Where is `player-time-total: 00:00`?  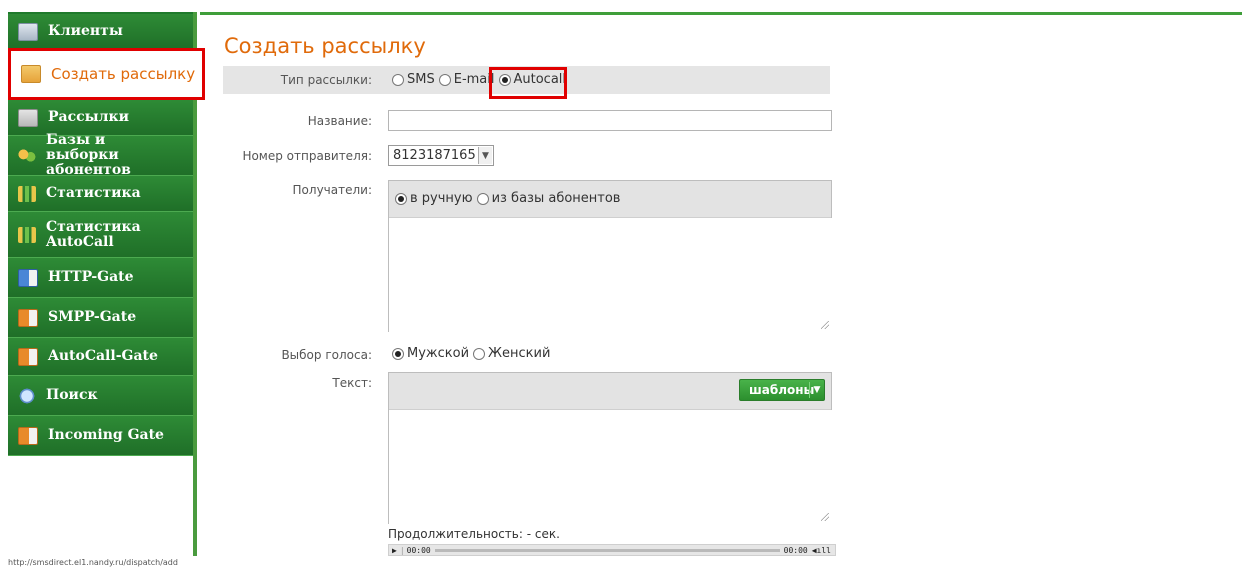 player-time-total: 00:00 is located at coordinates (795, 550).